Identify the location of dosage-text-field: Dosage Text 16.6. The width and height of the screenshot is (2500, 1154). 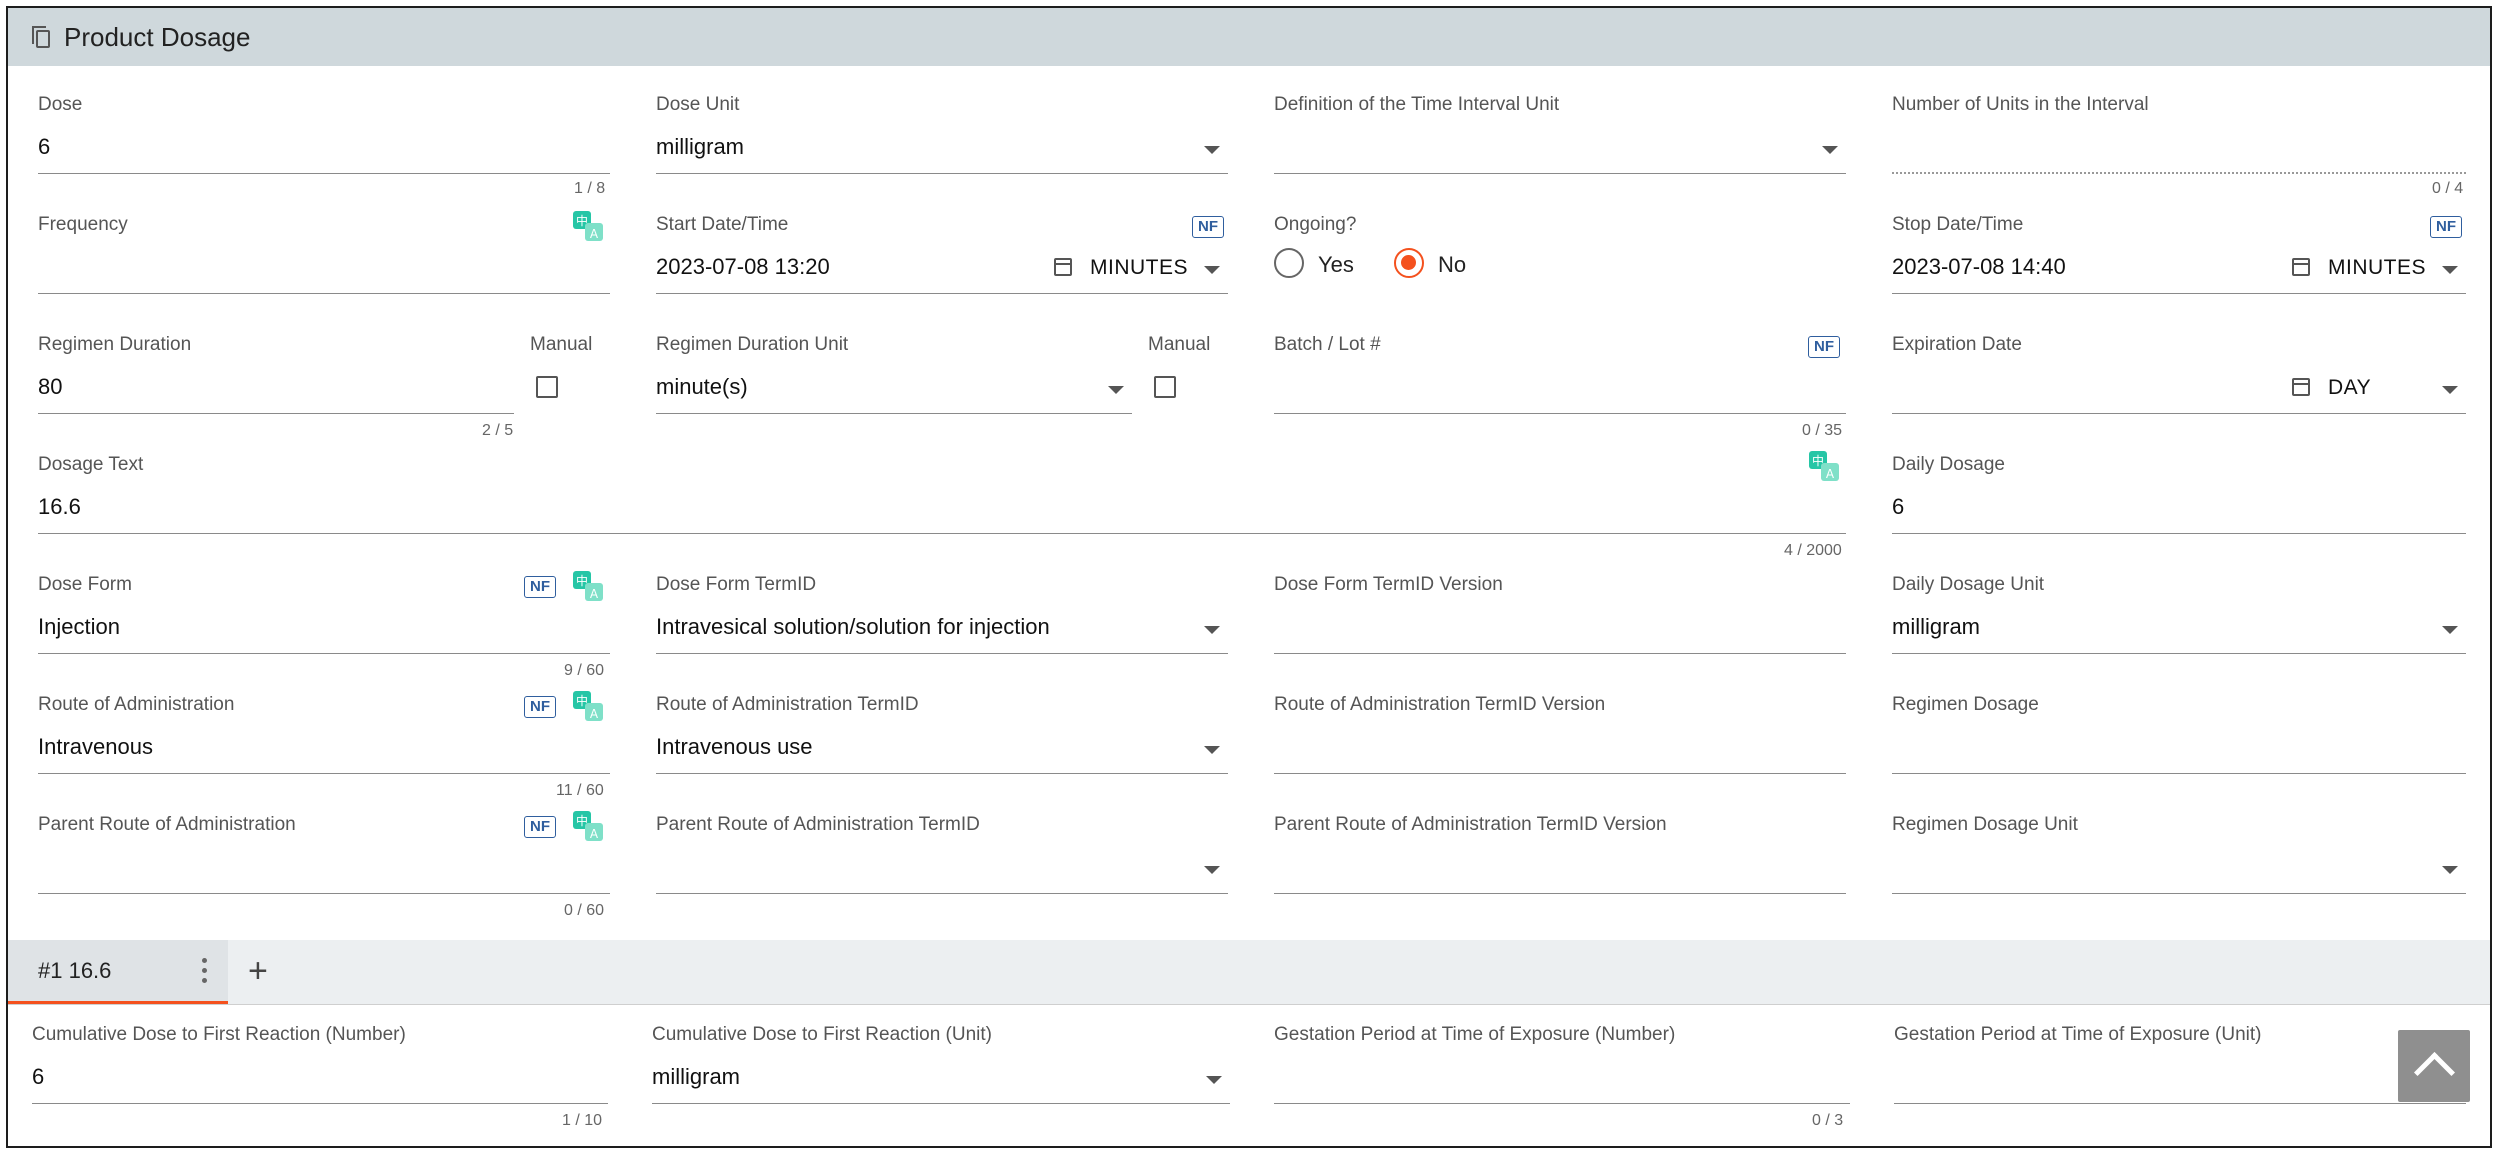
(942, 494).